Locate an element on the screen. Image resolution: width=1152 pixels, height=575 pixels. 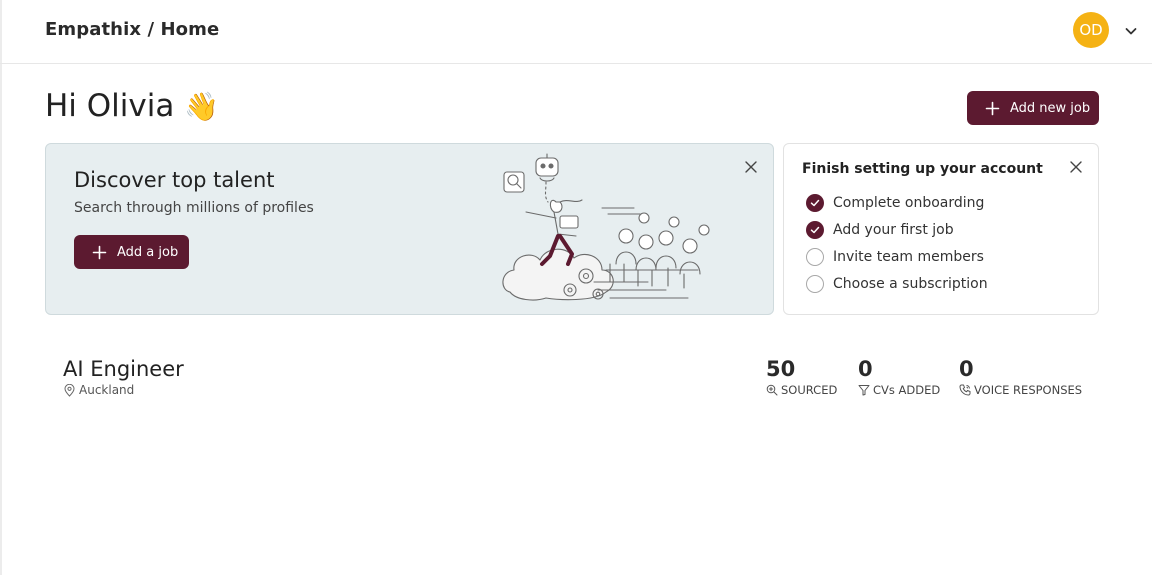
add-a-job-label: Add a job is located at coordinates (148, 252).